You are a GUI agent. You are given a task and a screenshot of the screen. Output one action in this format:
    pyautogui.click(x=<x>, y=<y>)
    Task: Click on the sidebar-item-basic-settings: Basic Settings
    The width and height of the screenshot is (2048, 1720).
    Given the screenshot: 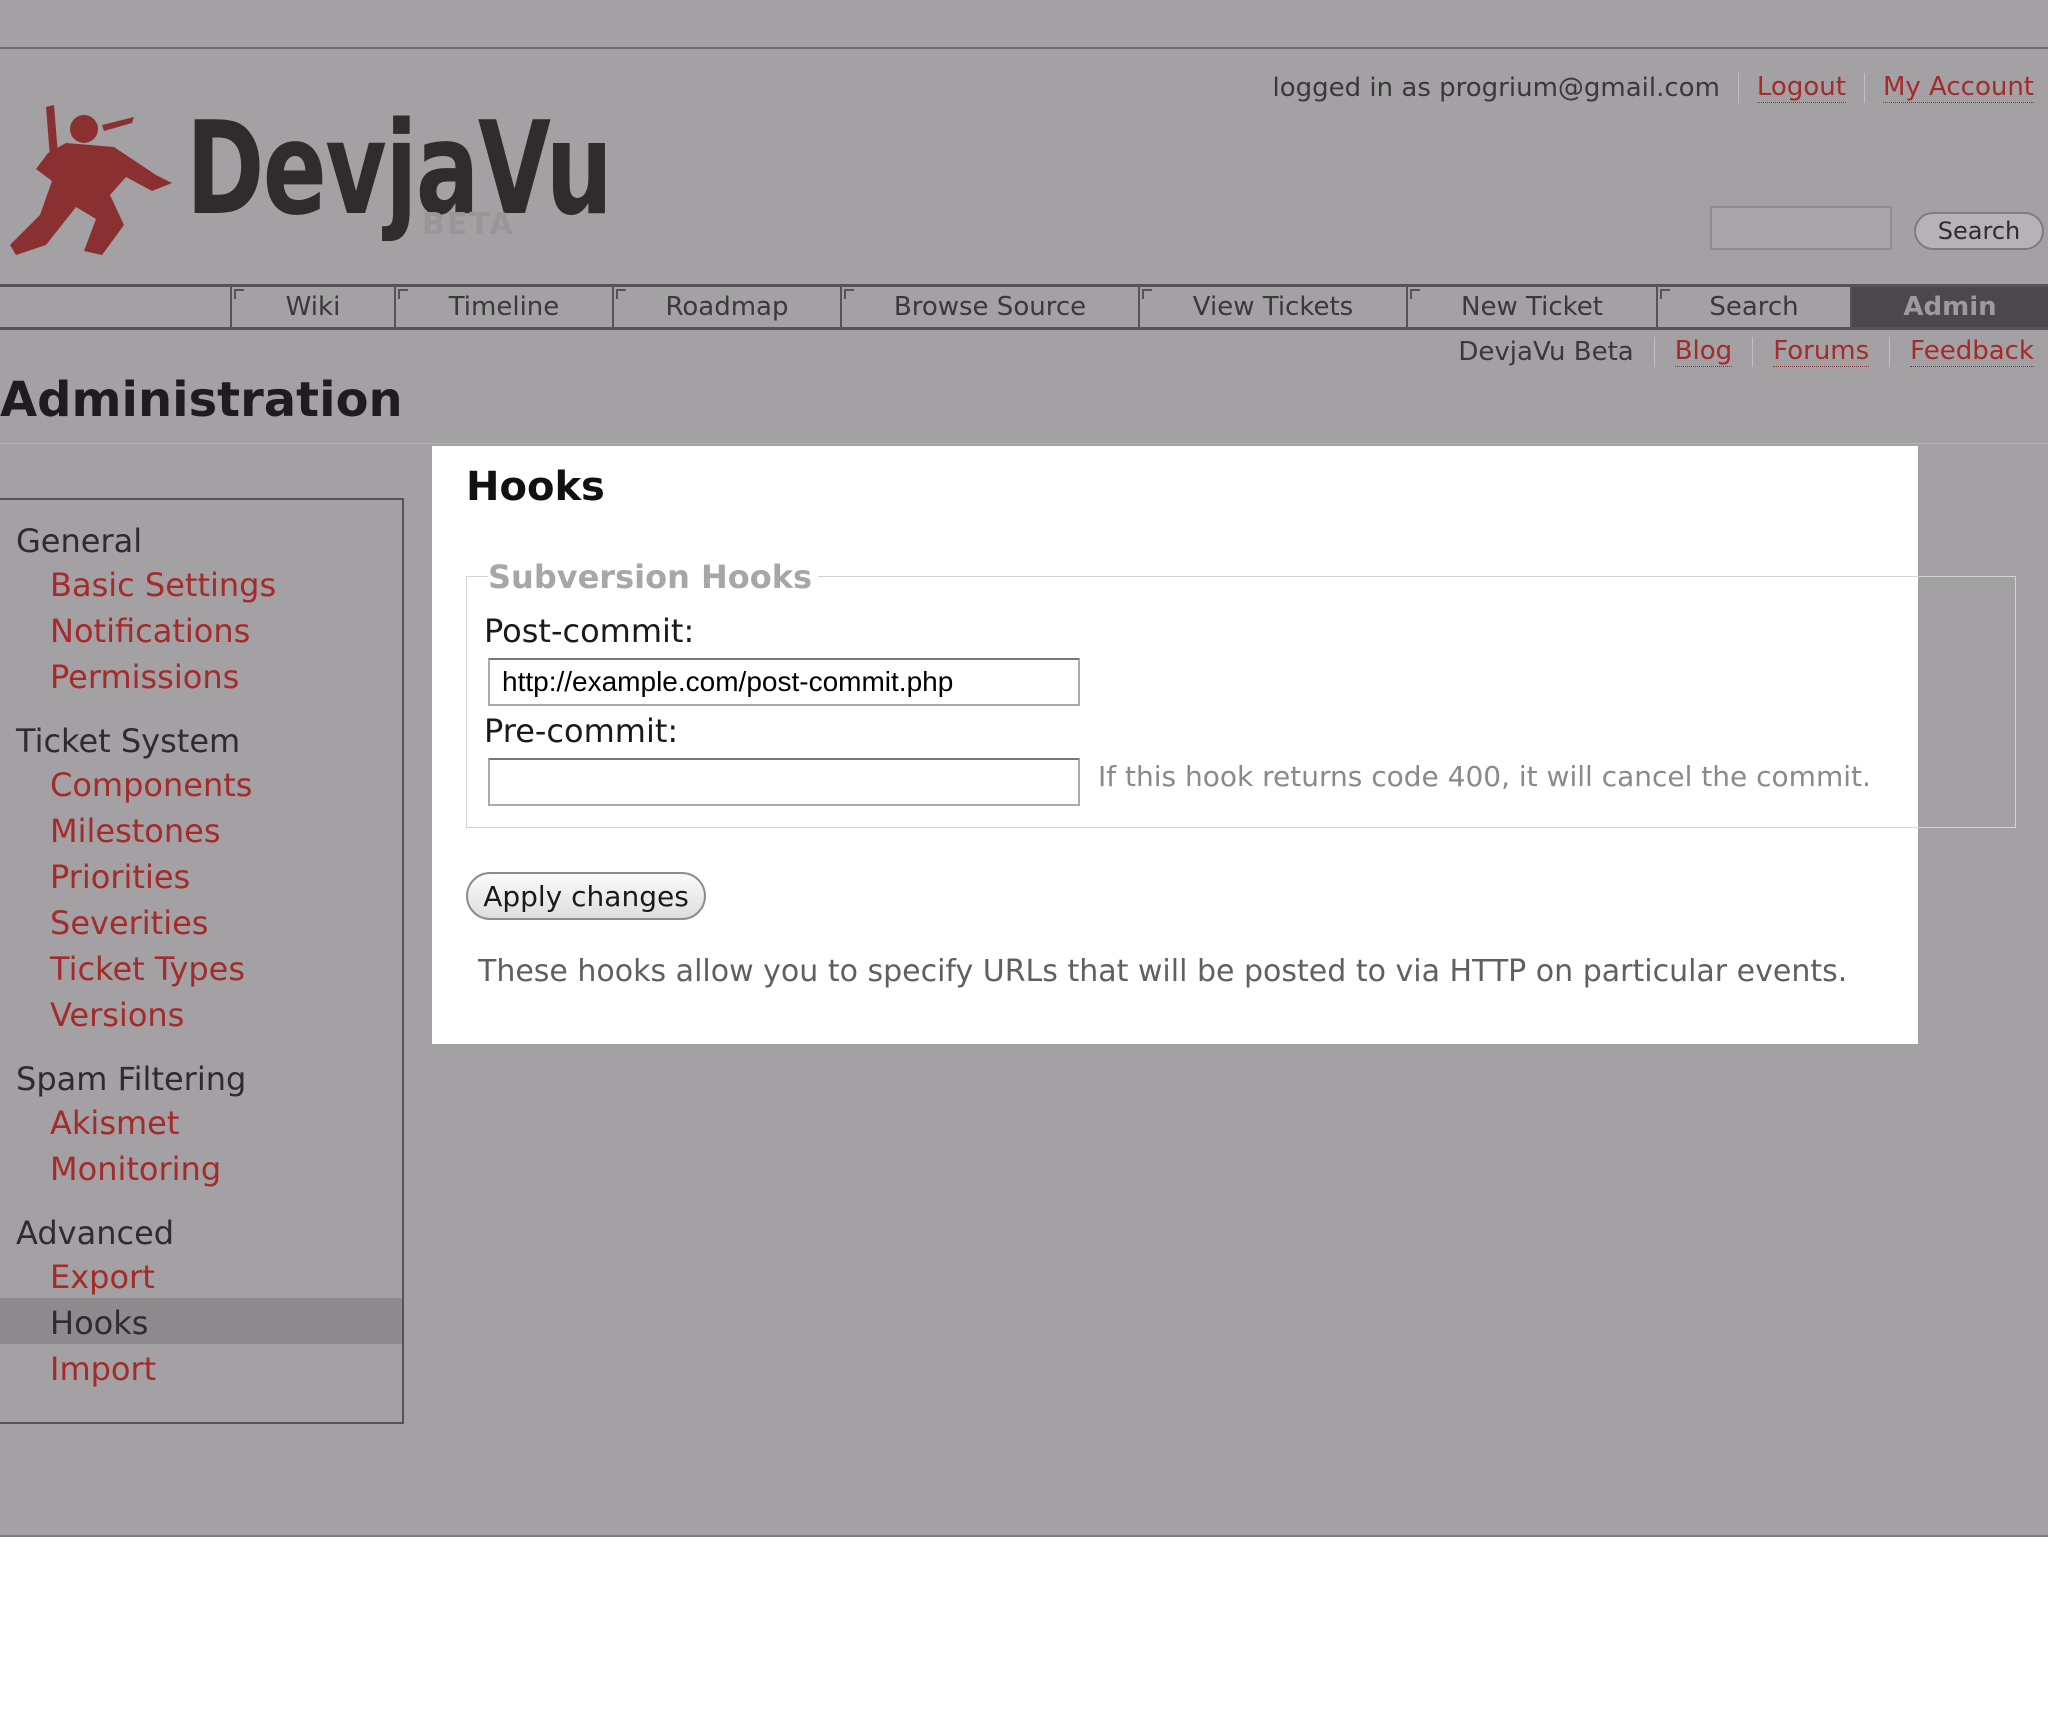 What is the action you would take?
    pyautogui.click(x=163, y=585)
    